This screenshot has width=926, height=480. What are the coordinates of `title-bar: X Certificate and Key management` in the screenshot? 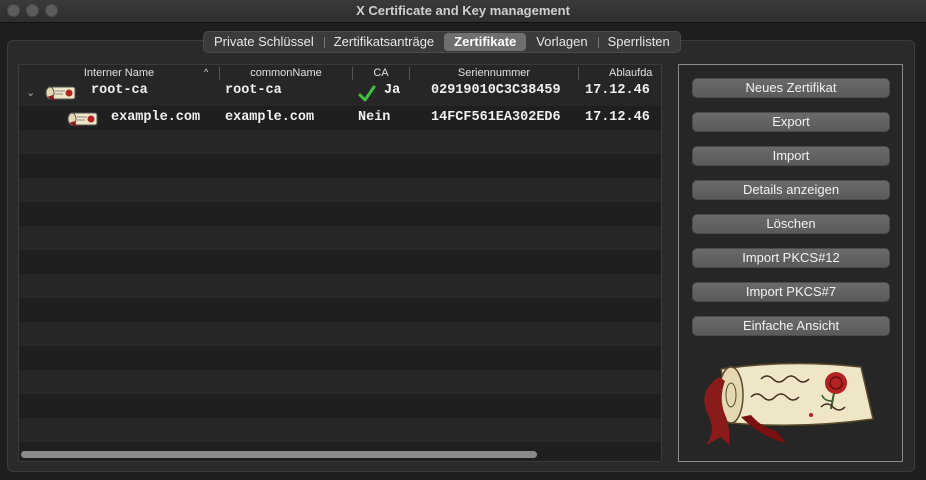 It's located at (463, 11).